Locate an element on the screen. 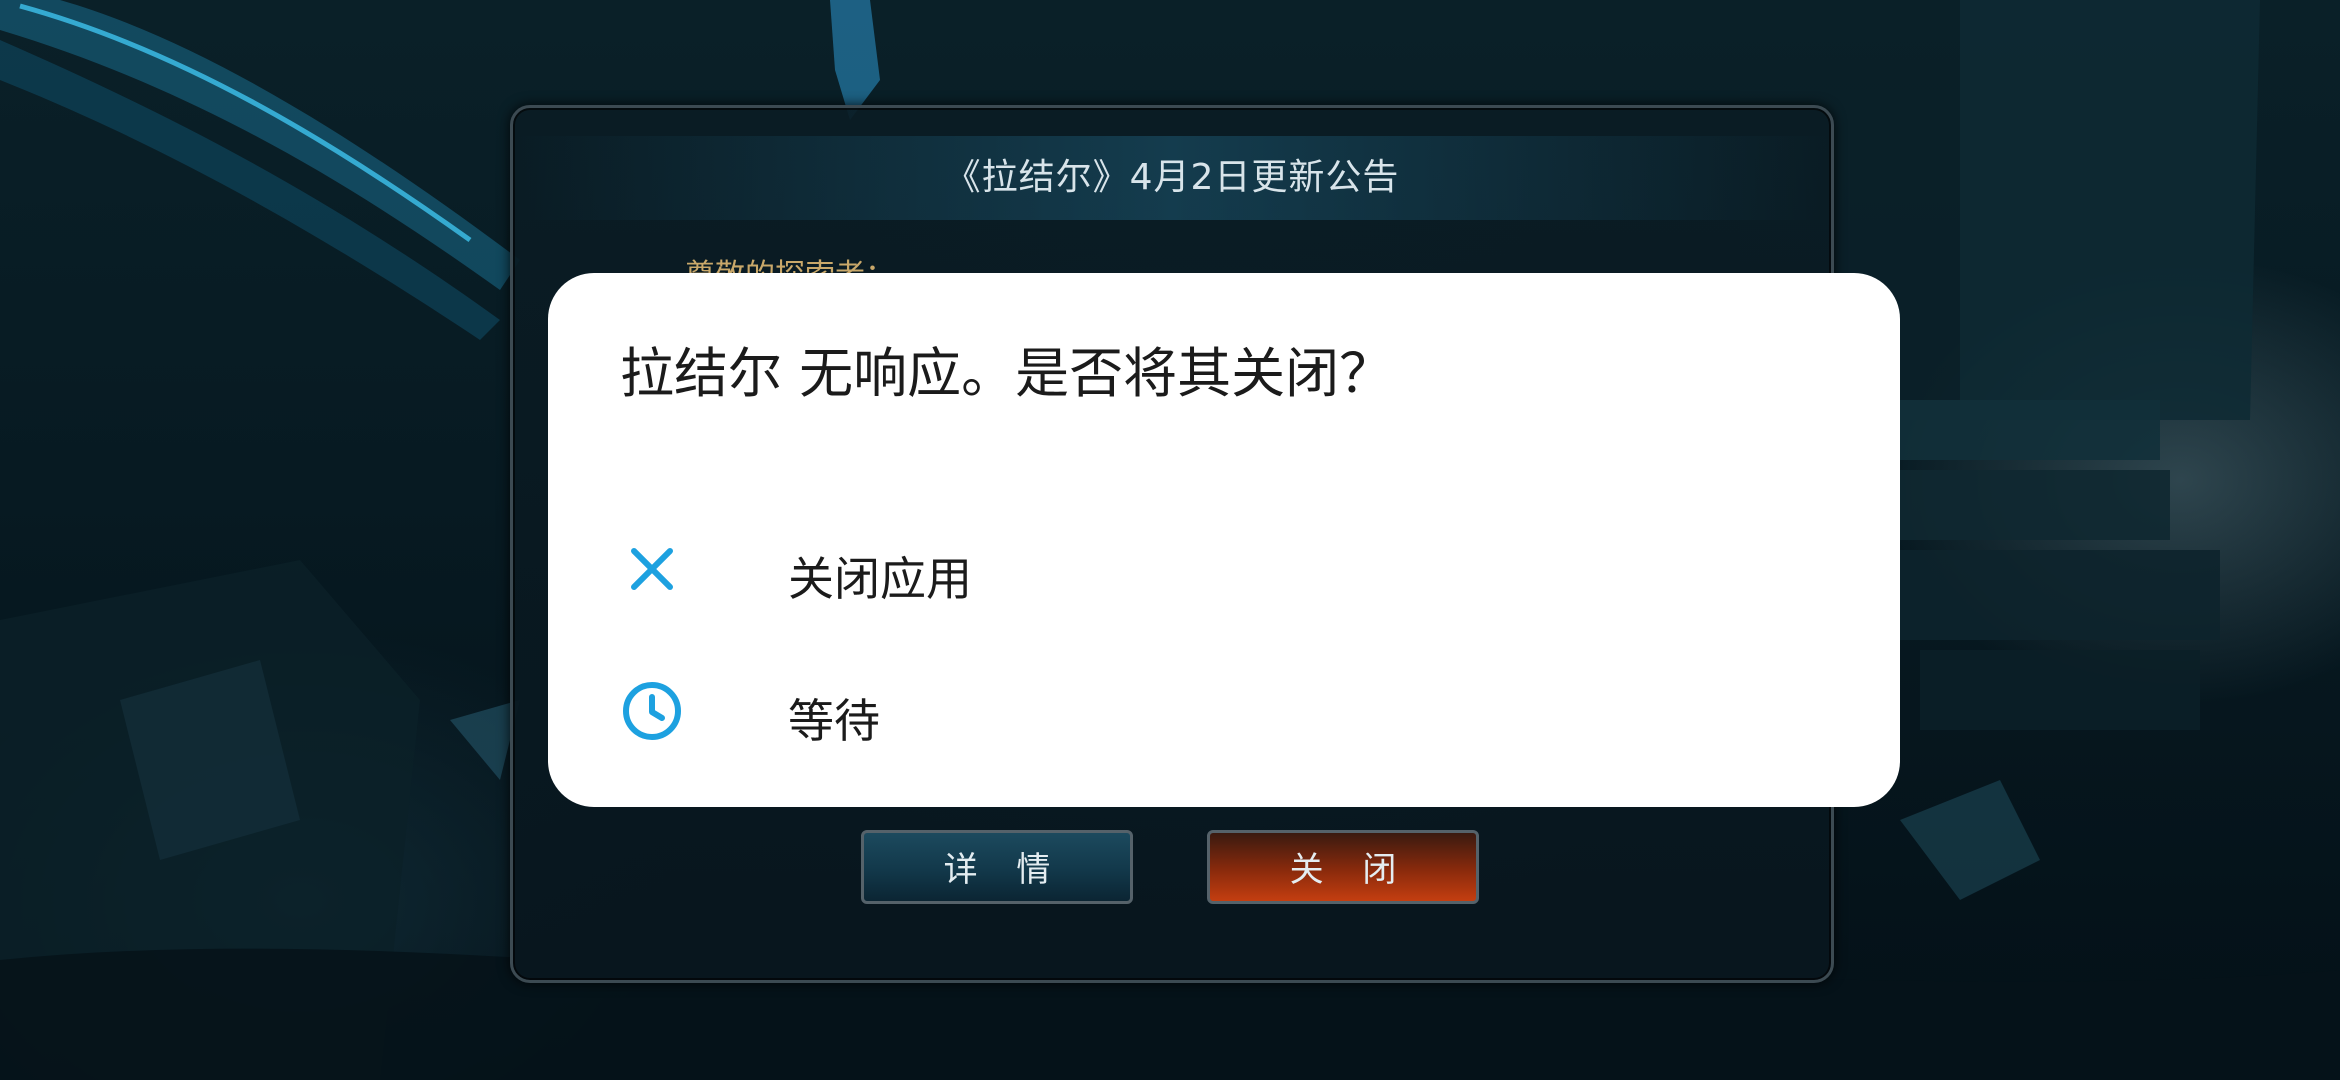  notice-detail-button: 详 情 is located at coordinates (997, 867).